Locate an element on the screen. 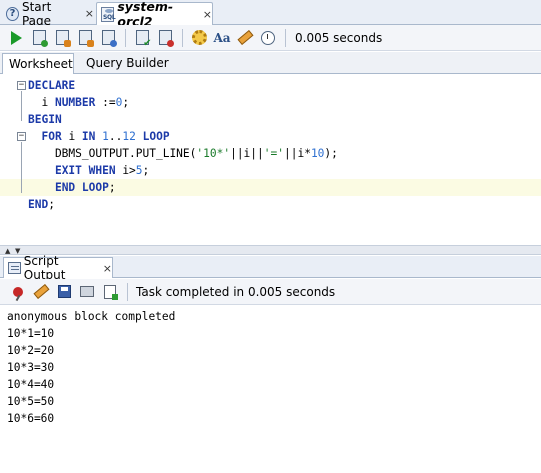  code-token: END LOOP is located at coordinates (81, 187).